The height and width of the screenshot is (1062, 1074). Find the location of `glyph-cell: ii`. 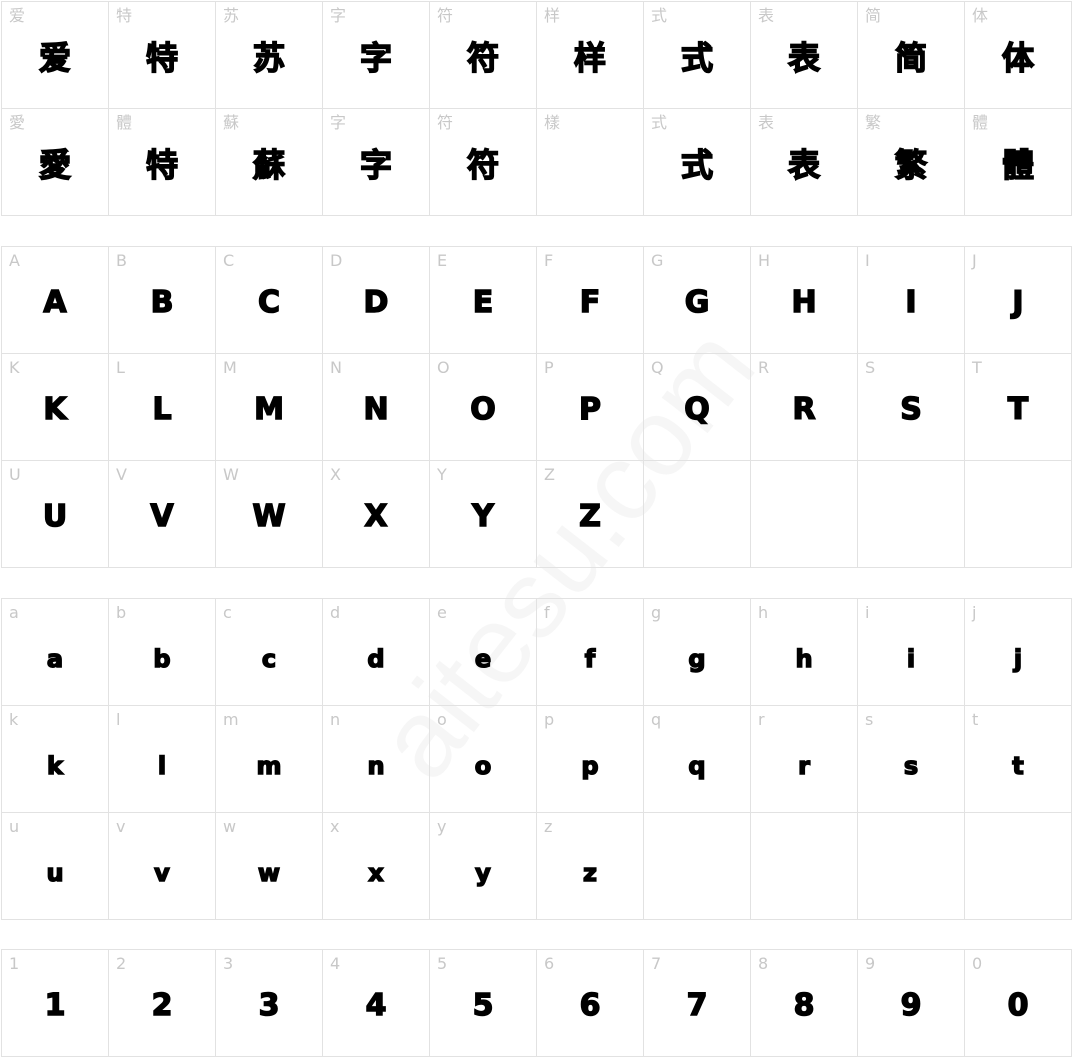

glyph-cell: ii is located at coordinates (911, 652).